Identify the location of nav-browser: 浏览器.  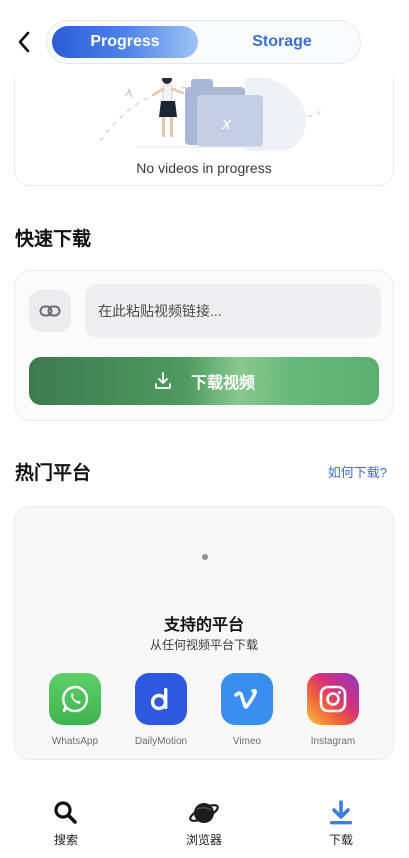
(204, 822).